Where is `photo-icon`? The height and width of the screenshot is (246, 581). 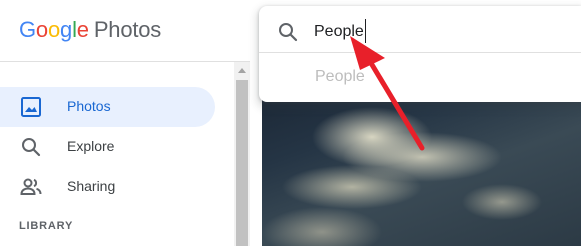 photo-icon is located at coordinates (31, 107).